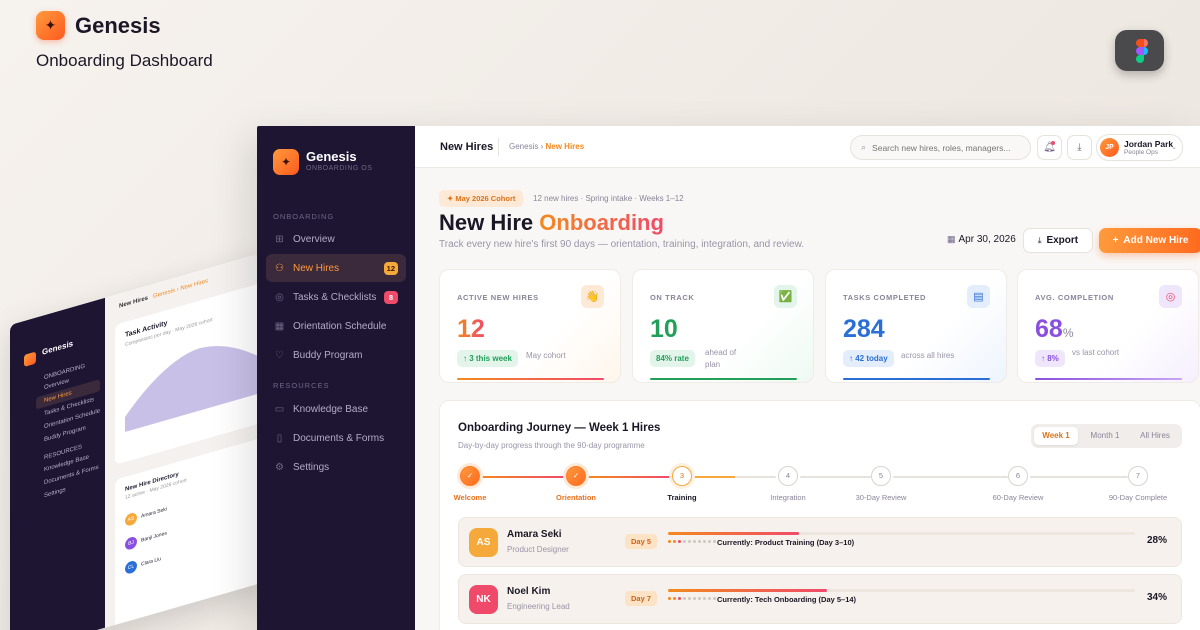 Image resolution: width=1200 pixels, height=630 pixels. Describe the element at coordinates (1149, 240) in the screenshot. I see `add-new-hire-button: + Add New Hire` at that location.